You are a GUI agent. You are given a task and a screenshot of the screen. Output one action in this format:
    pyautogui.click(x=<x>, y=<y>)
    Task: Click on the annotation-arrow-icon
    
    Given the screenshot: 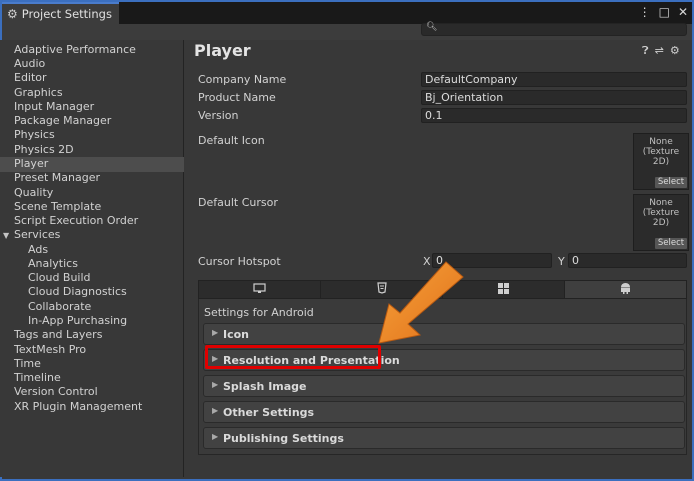 What is the action you would take?
    pyautogui.click(x=421, y=302)
    